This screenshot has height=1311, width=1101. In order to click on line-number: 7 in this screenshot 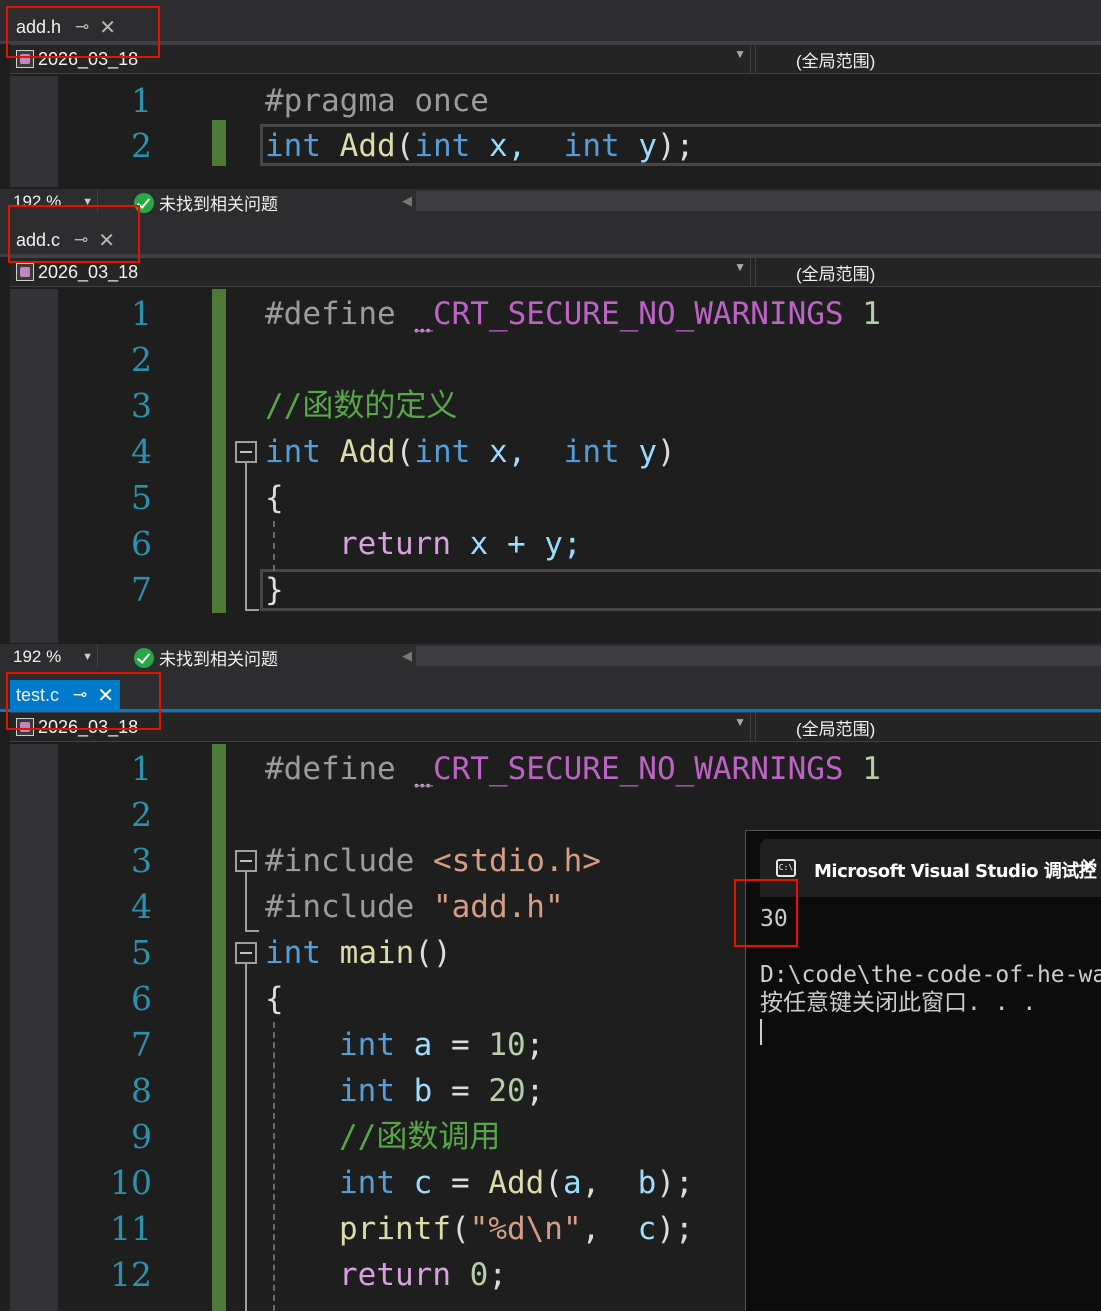, I will do `click(141, 589)`.